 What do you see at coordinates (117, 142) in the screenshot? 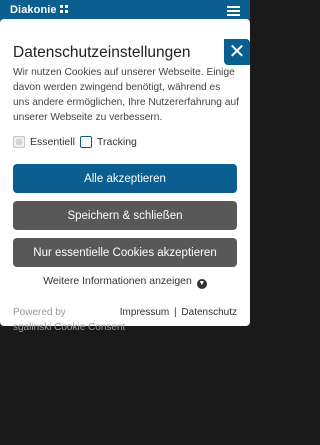
I see `option-tracking-label: Tracking` at bounding box center [117, 142].